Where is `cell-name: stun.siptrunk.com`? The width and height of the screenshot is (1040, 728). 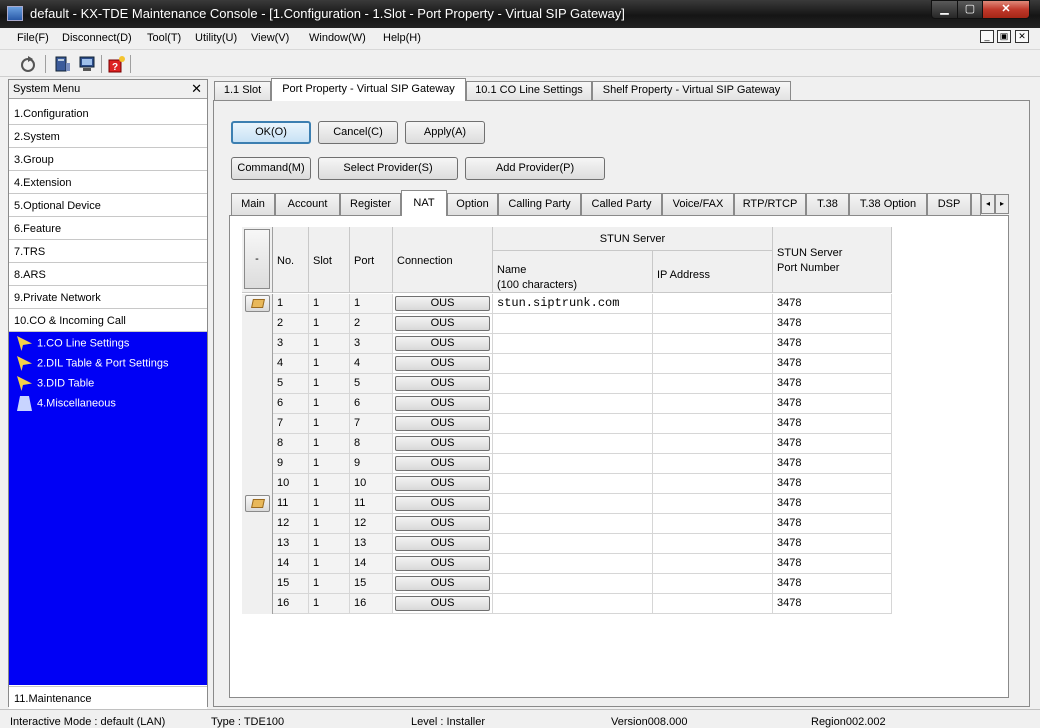
cell-name: stun.siptrunk.com is located at coordinates (573, 304).